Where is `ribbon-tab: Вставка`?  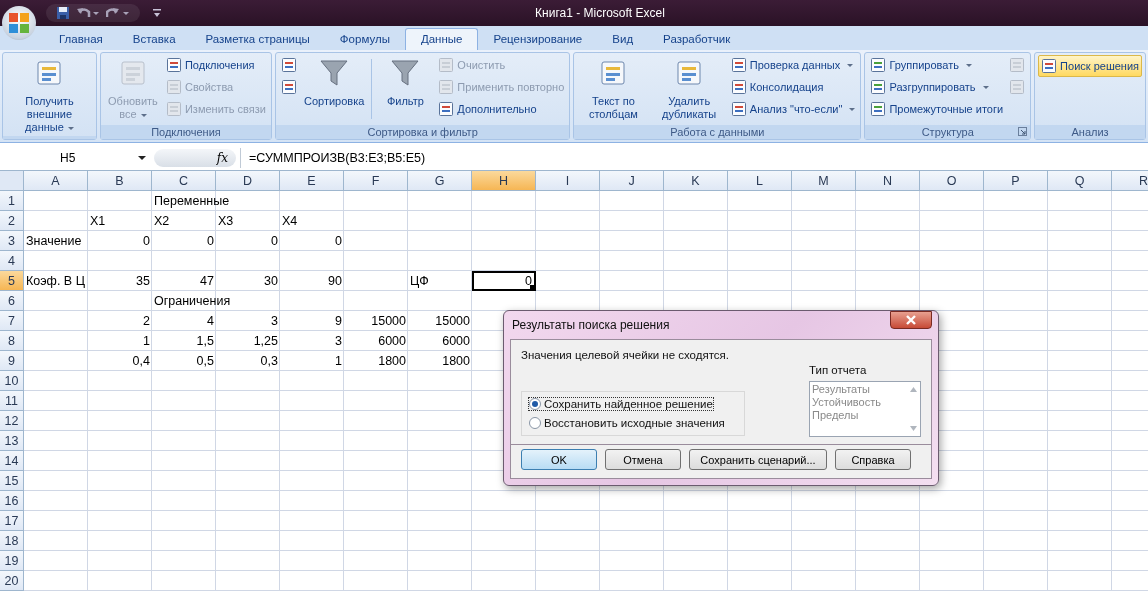 ribbon-tab: Вставка is located at coordinates (154, 39).